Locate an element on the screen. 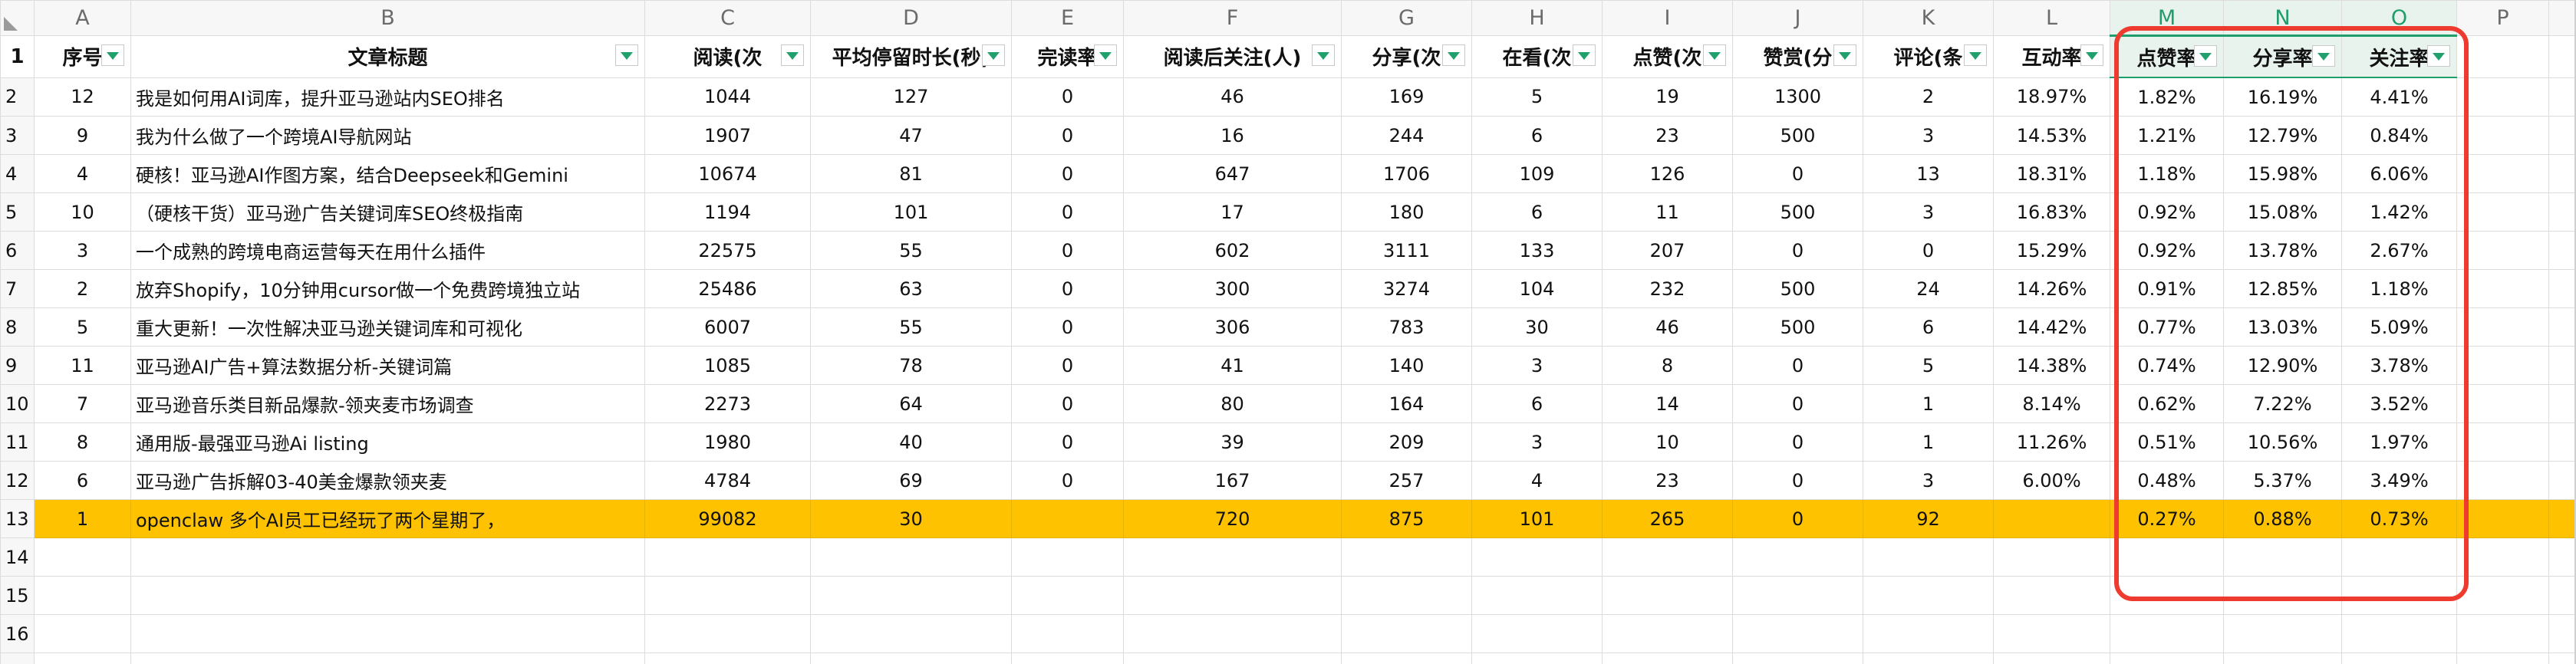 This screenshot has width=2576, height=664. cell-I: 126 is located at coordinates (1667, 173).